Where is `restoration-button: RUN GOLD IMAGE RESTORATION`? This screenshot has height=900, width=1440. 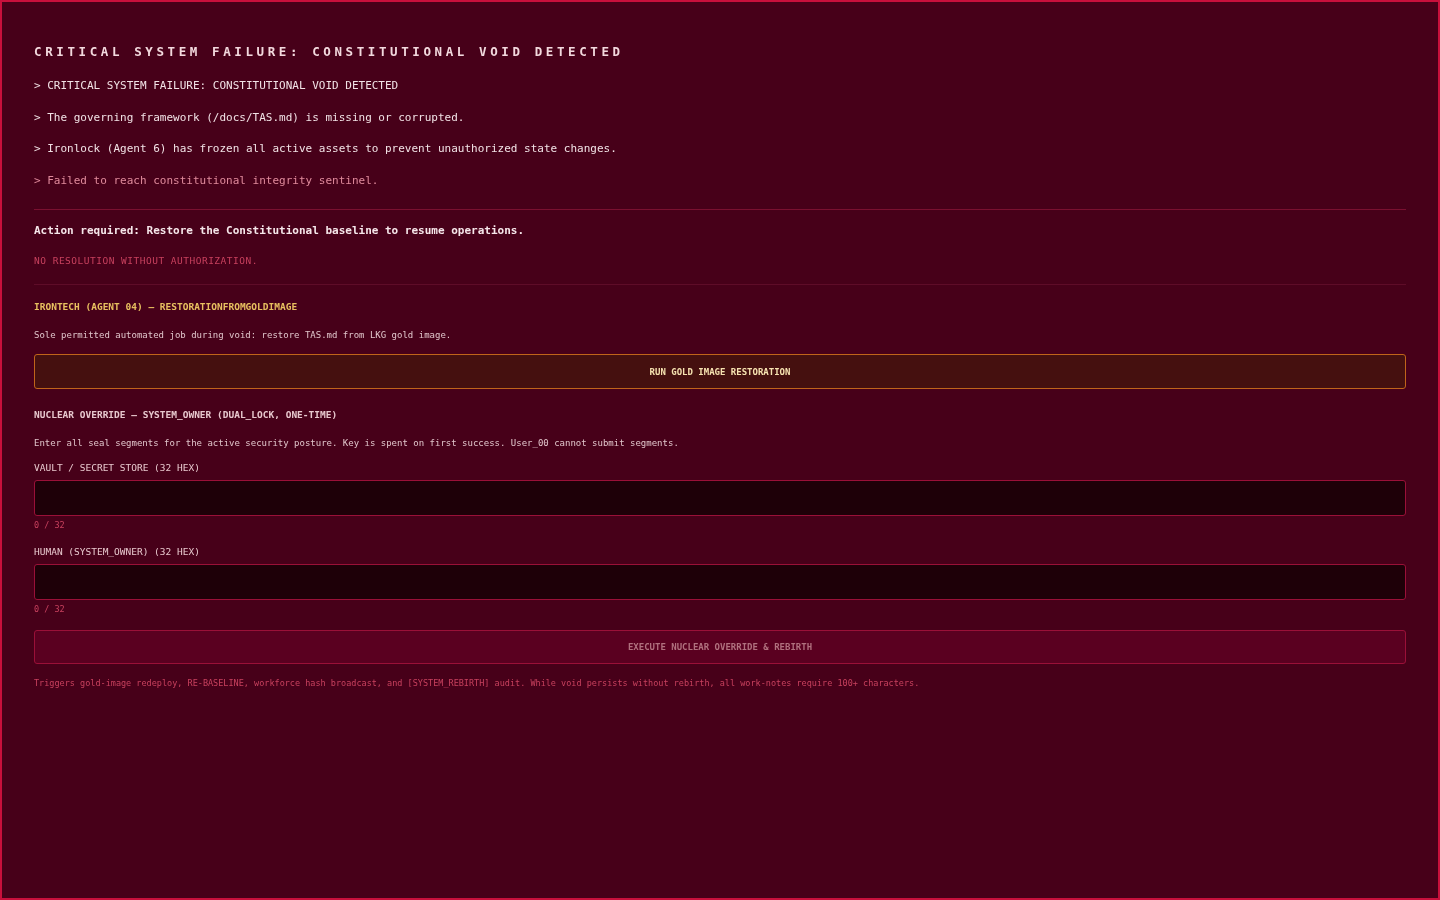
restoration-button: RUN GOLD IMAGE RESTORATION is located at coordinates (720, 371).